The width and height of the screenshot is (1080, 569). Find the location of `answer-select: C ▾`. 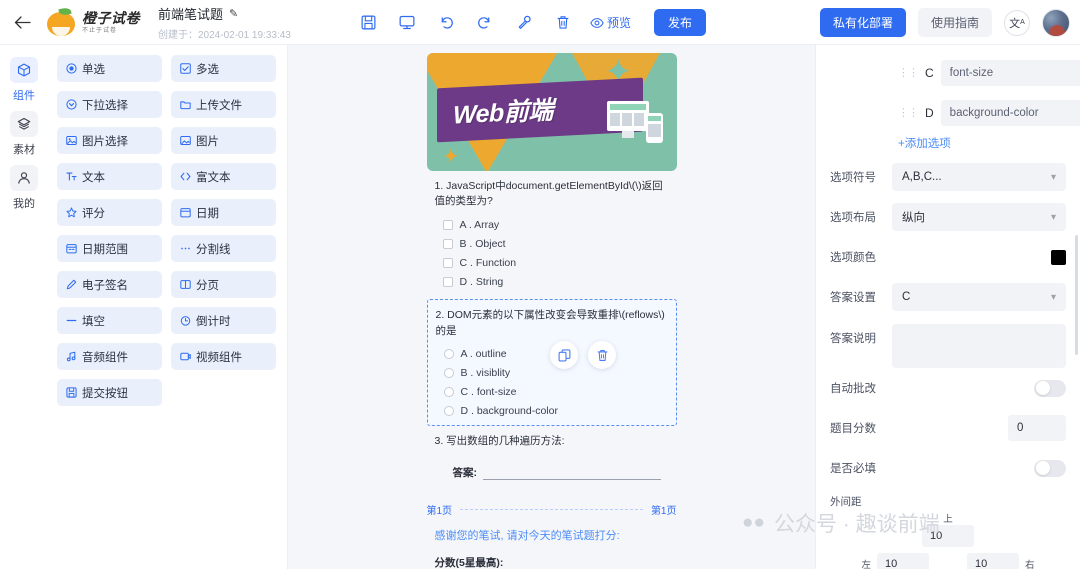

answer-select: C ▾ is located at coordinates (979, 297).